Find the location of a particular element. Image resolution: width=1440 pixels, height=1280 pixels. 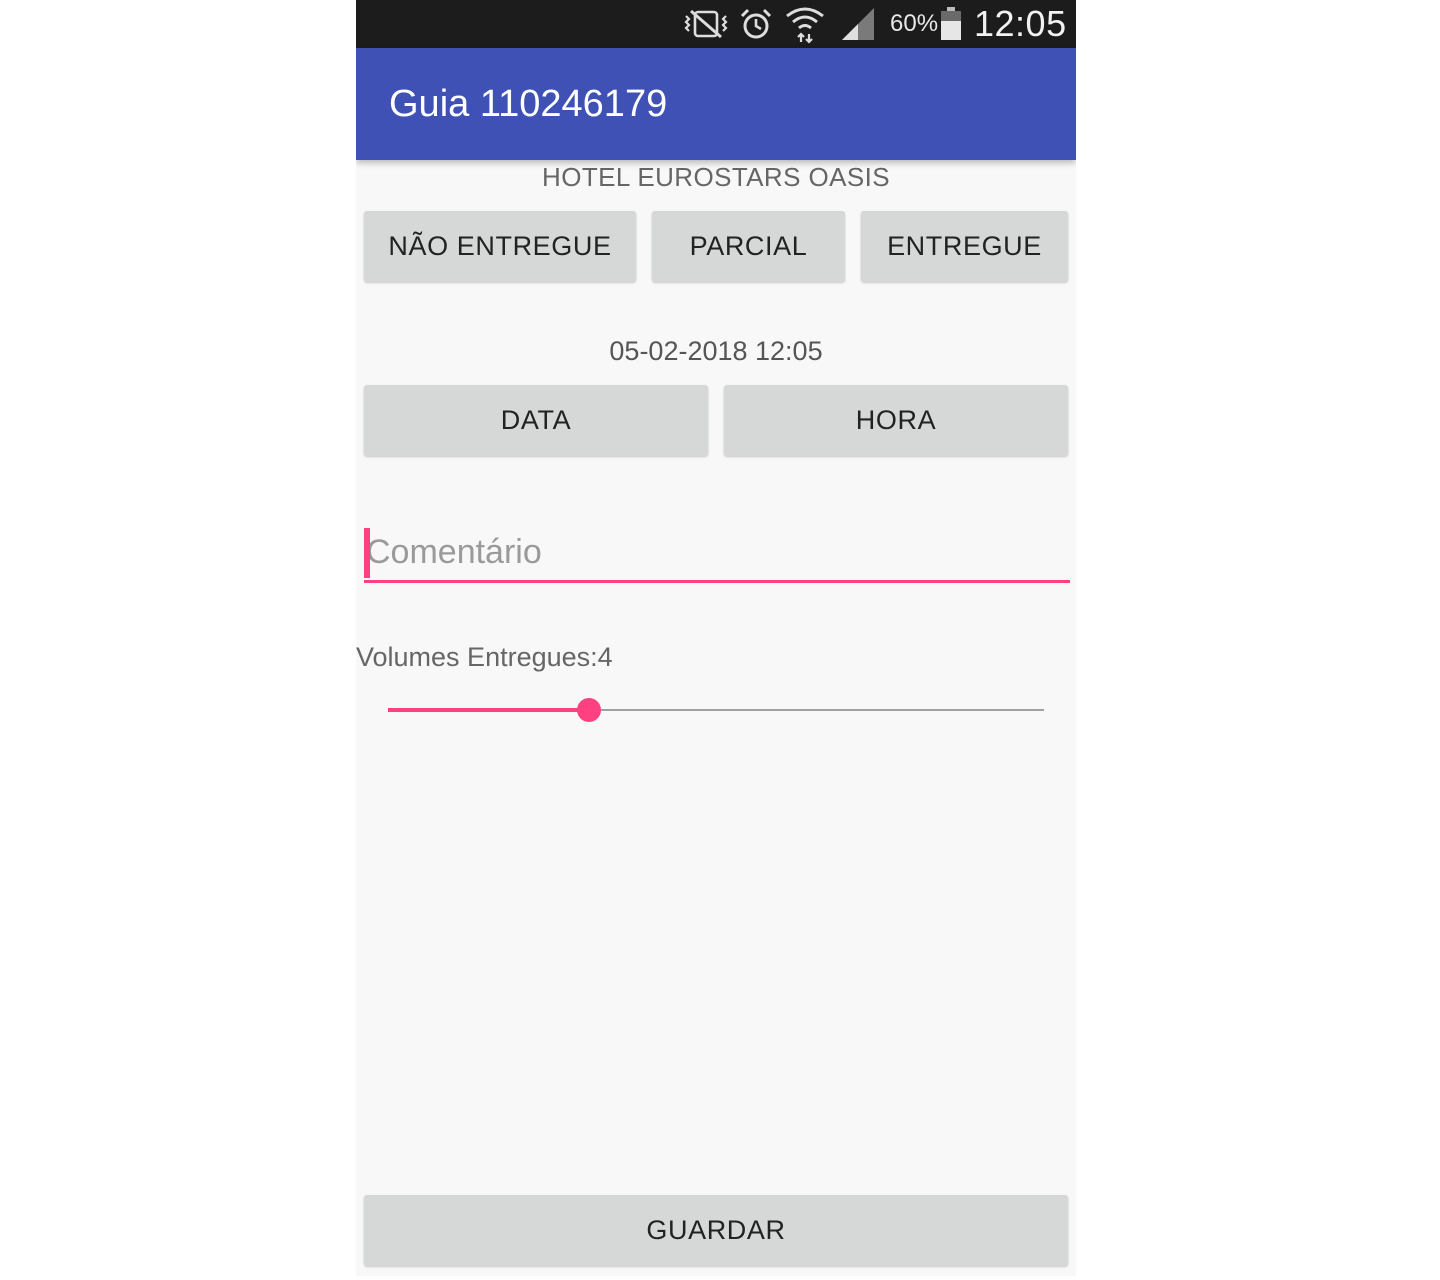

wifi-icon is located at coordinates (805, 24).